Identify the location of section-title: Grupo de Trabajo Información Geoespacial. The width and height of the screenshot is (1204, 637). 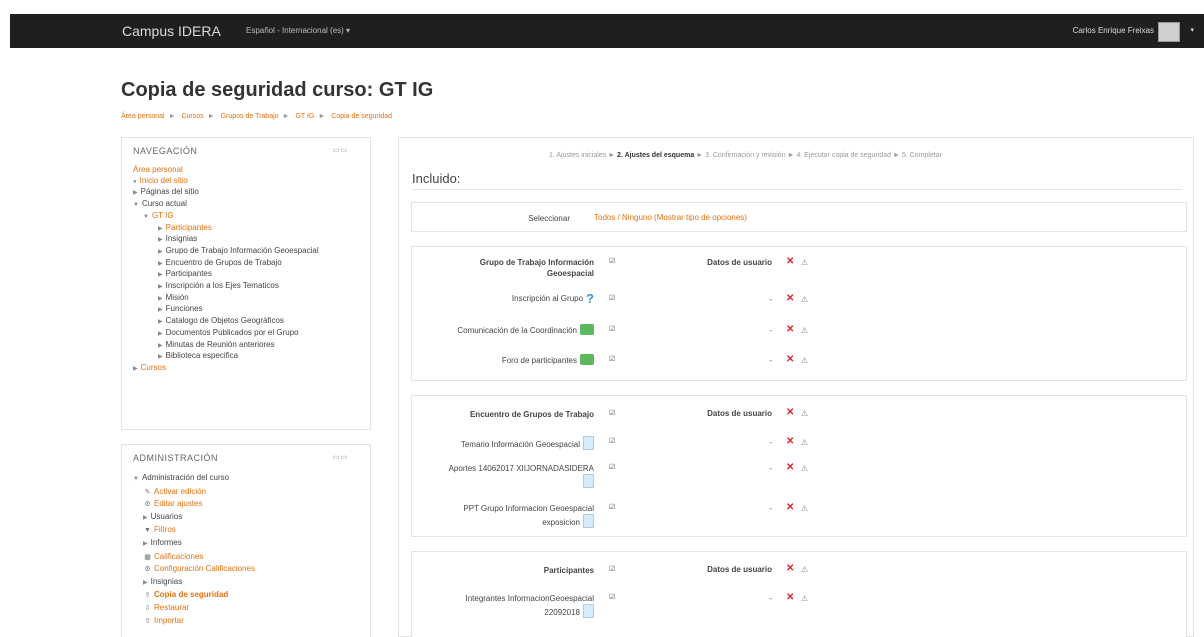
(537, 268).